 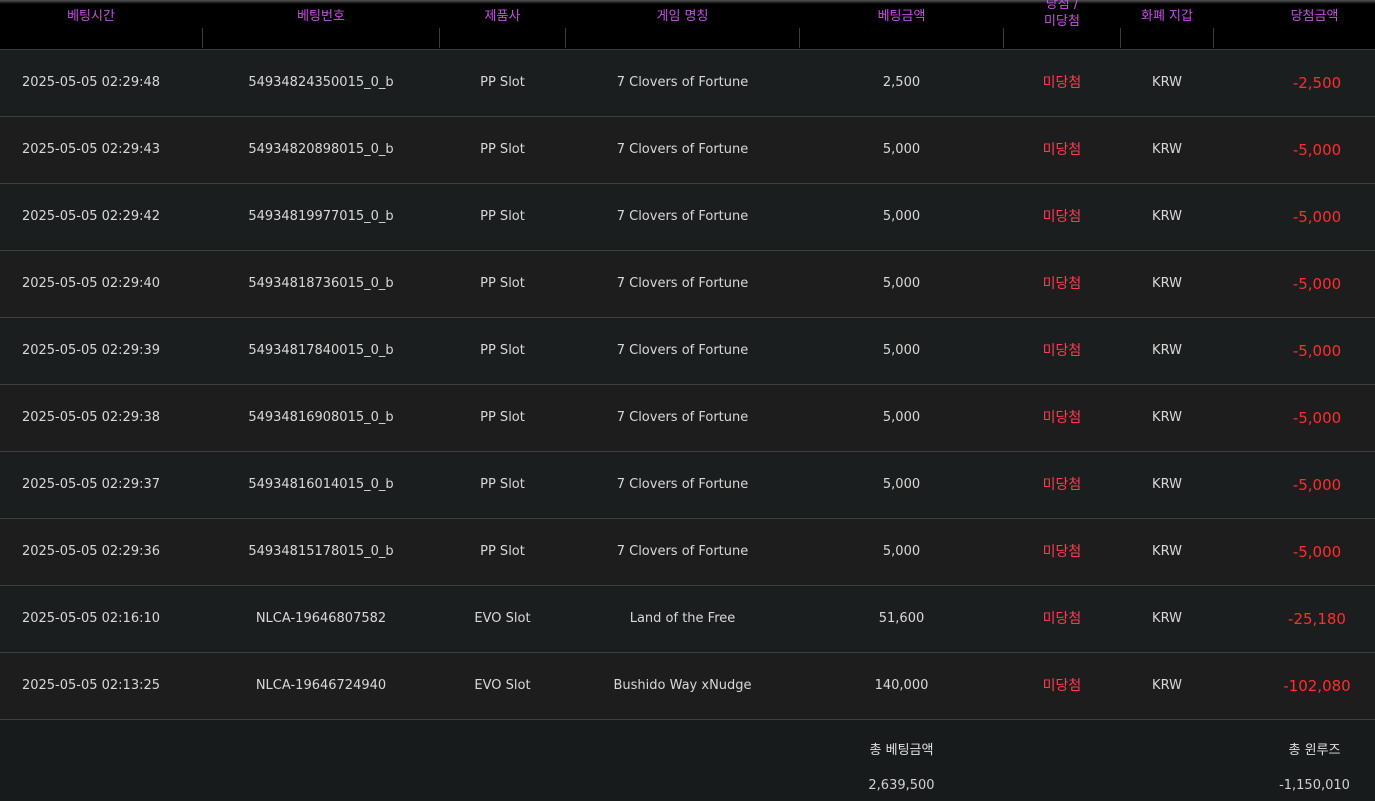 I want to click on header-result: 당첨 / 미당첨, so click(x=1062, y=24).